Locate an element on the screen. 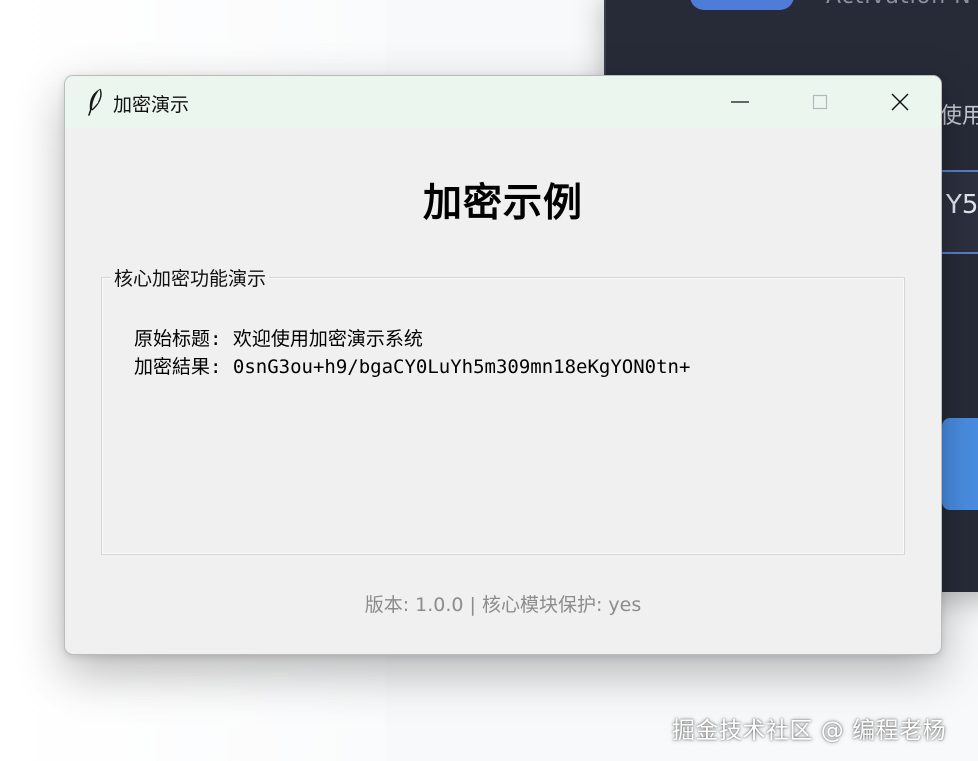 Image resolution: width=978 pixels, height=761 pixels. window-title: 加密演示 is located at coordinates (151, 105).